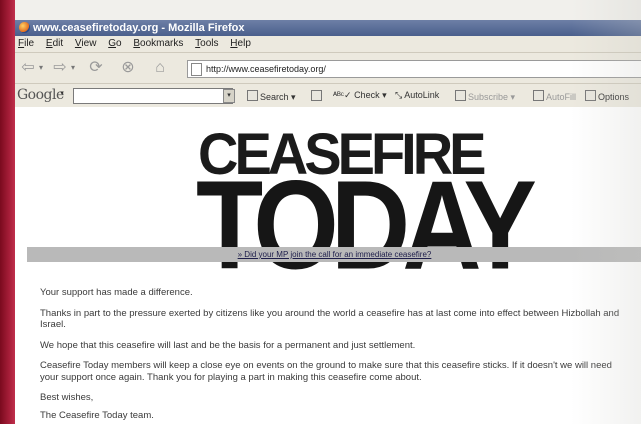 The width and height of the screenshot is (641, 424). What do you see at coordinates (41, 67) in the screenshot?
I see `back-dropdown-icon: ▾` at bounding box center [41, 67].